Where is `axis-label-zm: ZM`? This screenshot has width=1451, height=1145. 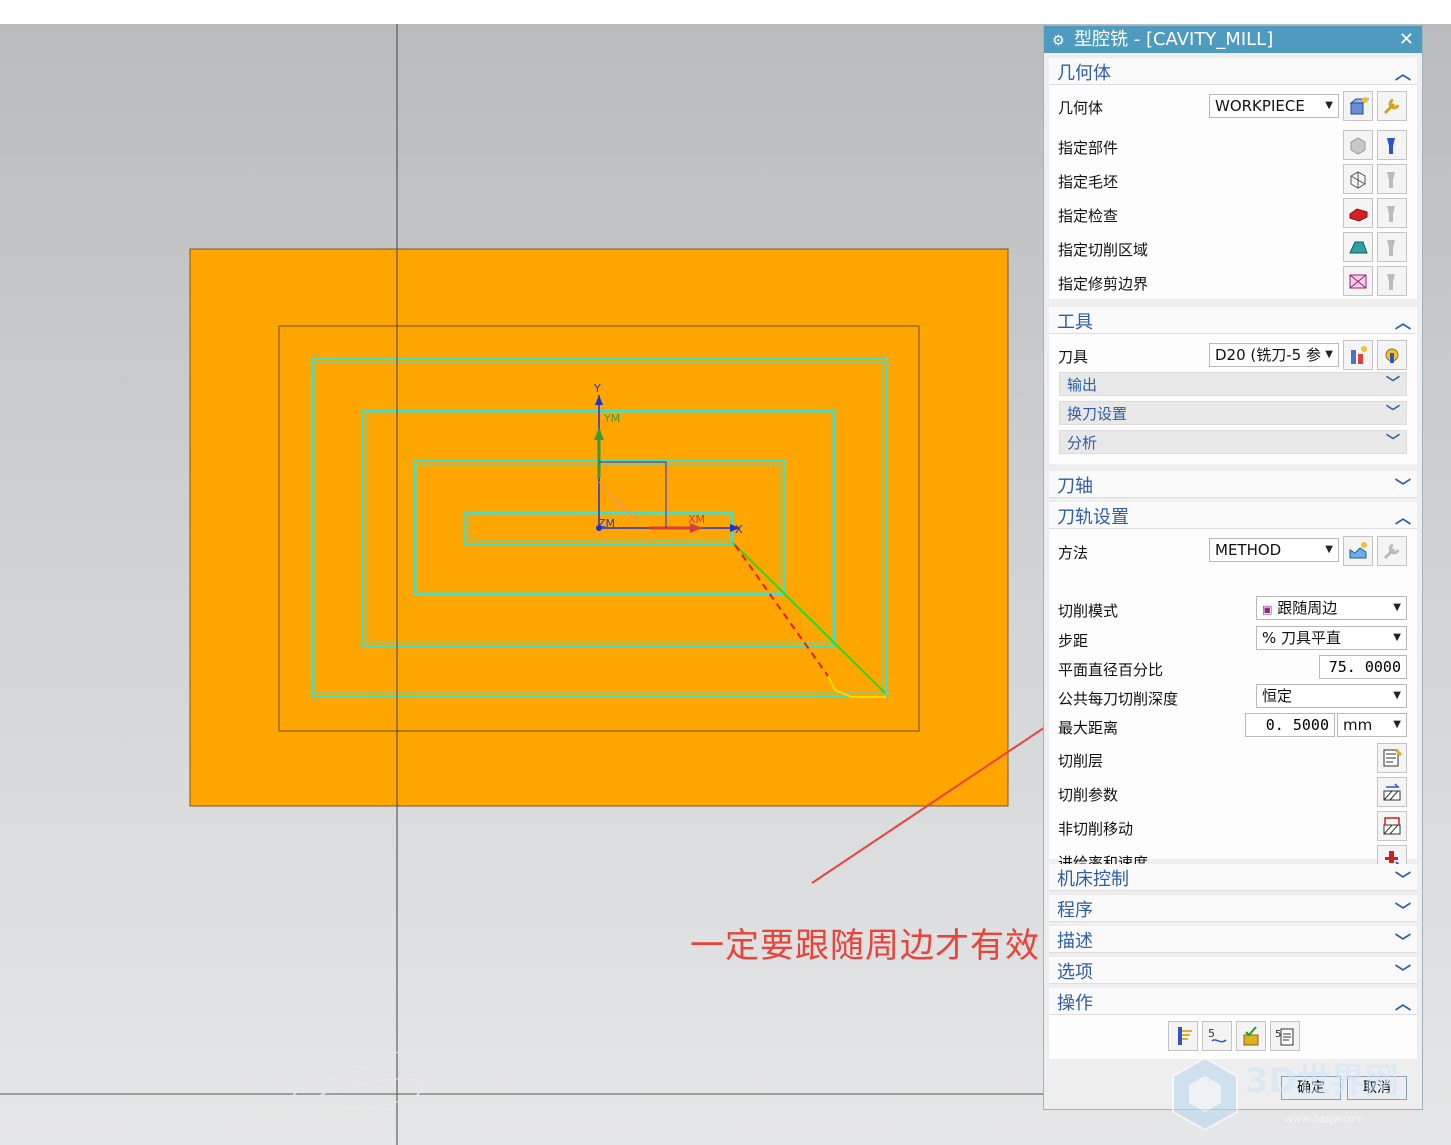
axis-label-zm: ZM is located at coordinates (606, 523).